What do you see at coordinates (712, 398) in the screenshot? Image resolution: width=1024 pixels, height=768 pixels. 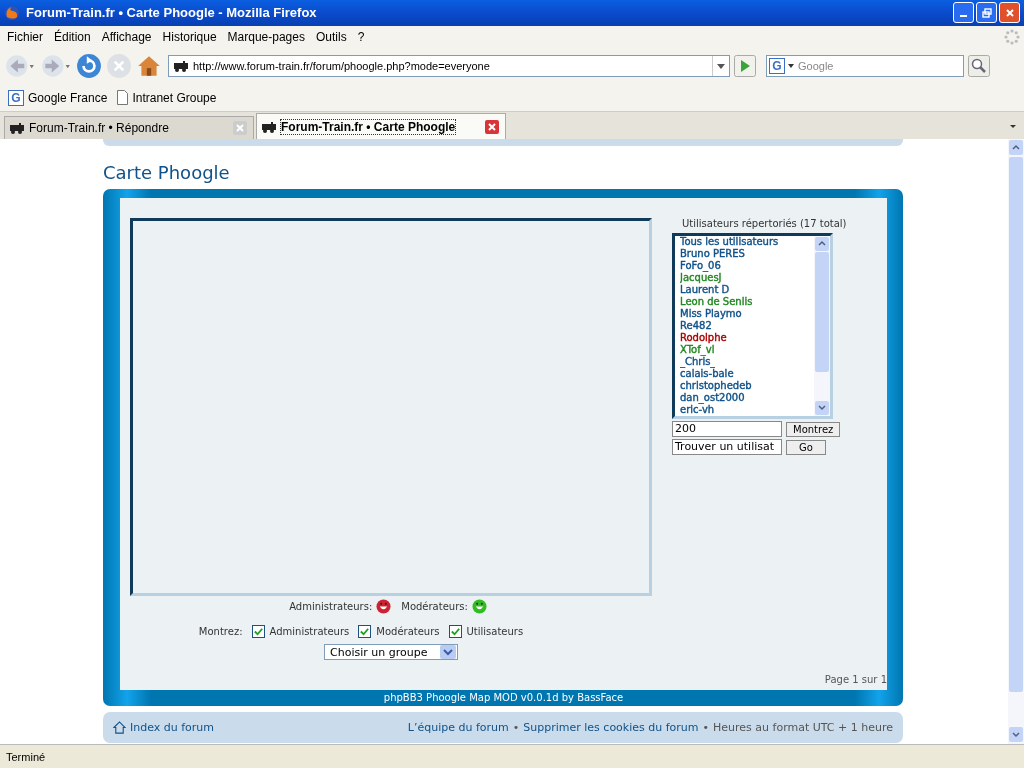 I see `user-list-item: dan_ost2000` at bounding box center [712, 398].